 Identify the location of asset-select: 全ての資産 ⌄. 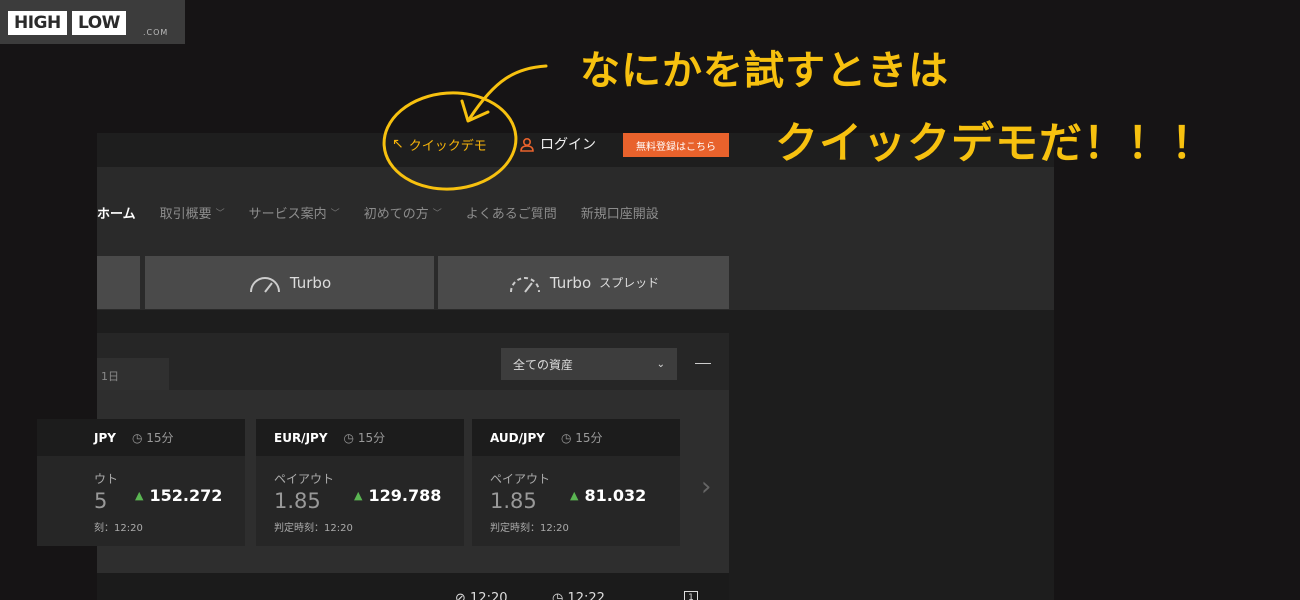
(589, 364).